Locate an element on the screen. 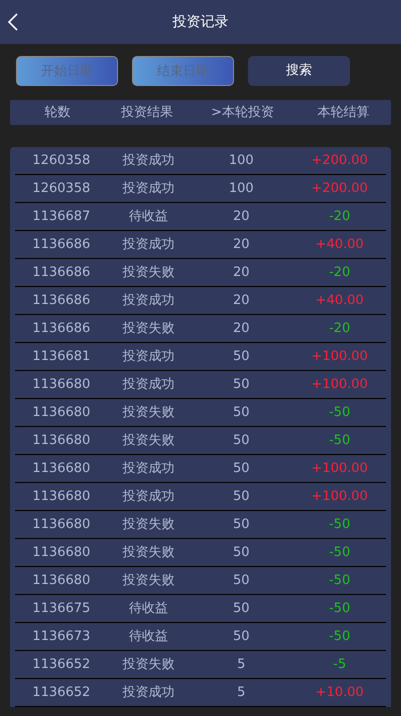 Image resolution: width=401 pixels, height=716 pixels. start-date-field: 开始日期 is located at coordinates (67, 71).